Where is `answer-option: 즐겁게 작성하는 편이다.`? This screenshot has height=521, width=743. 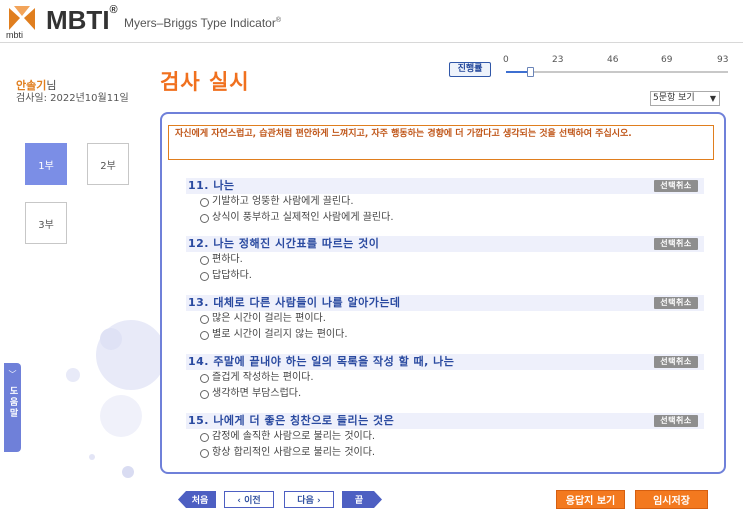
answer-option: 즐겁게 작성하는 편이다. is located at coordinates (445, 378).